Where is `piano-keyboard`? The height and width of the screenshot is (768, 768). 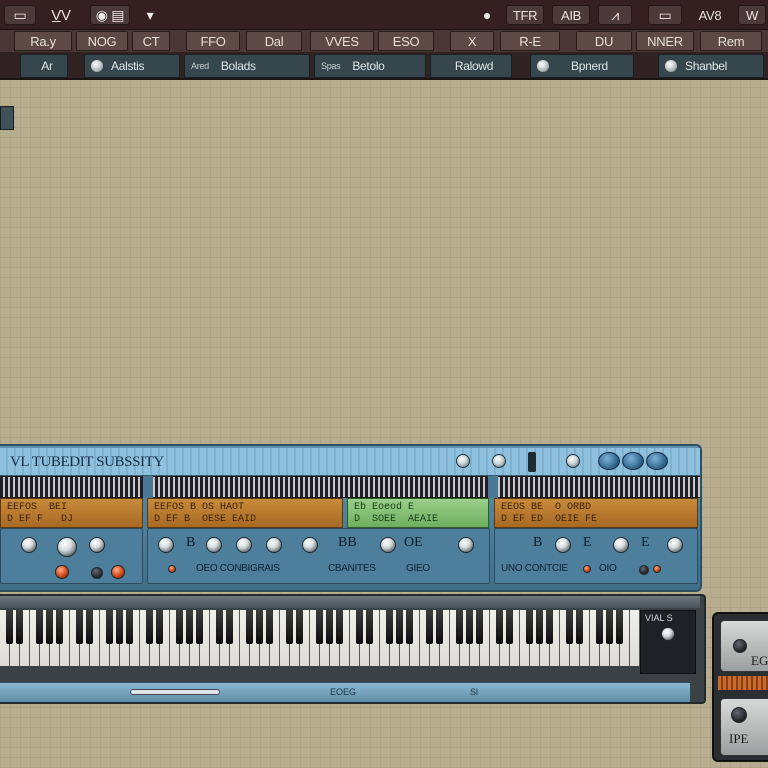 piano-keyboard is located at coordinates (320, 638).